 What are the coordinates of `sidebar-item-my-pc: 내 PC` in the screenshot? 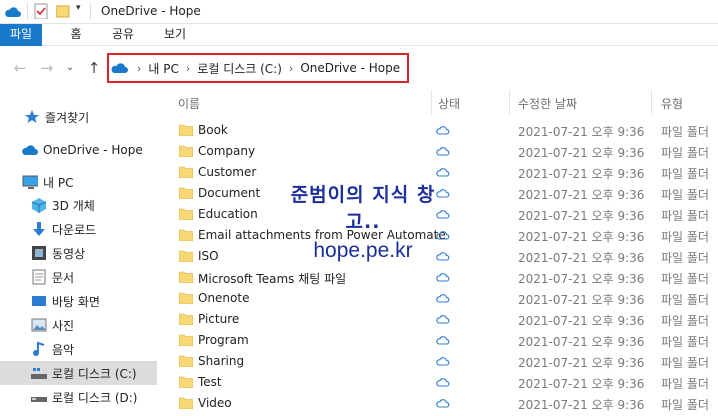 It's located at (78, 182).